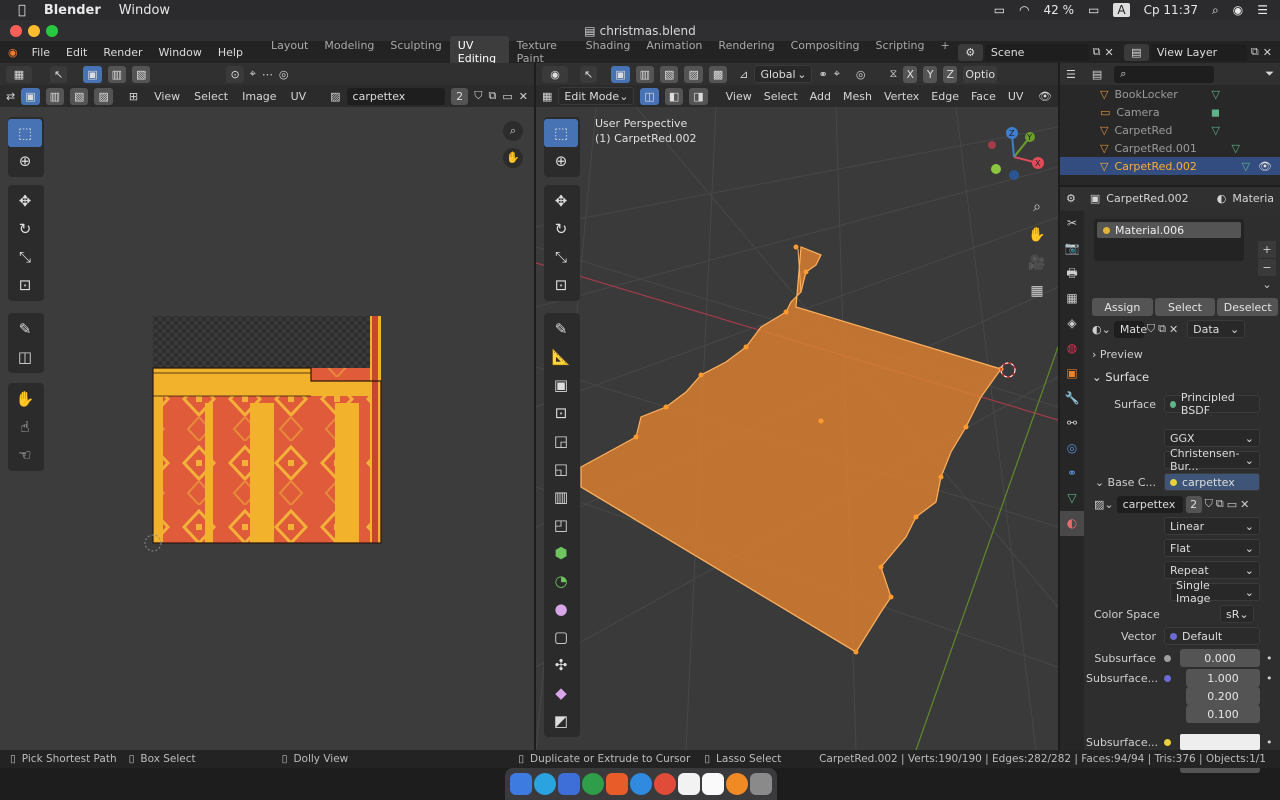 The image size is (1280, 800). What do you see at coordinates (1059, 10) in the screenshot?
I see `battery-text: 42 %` at bounding box center [1059, 10].